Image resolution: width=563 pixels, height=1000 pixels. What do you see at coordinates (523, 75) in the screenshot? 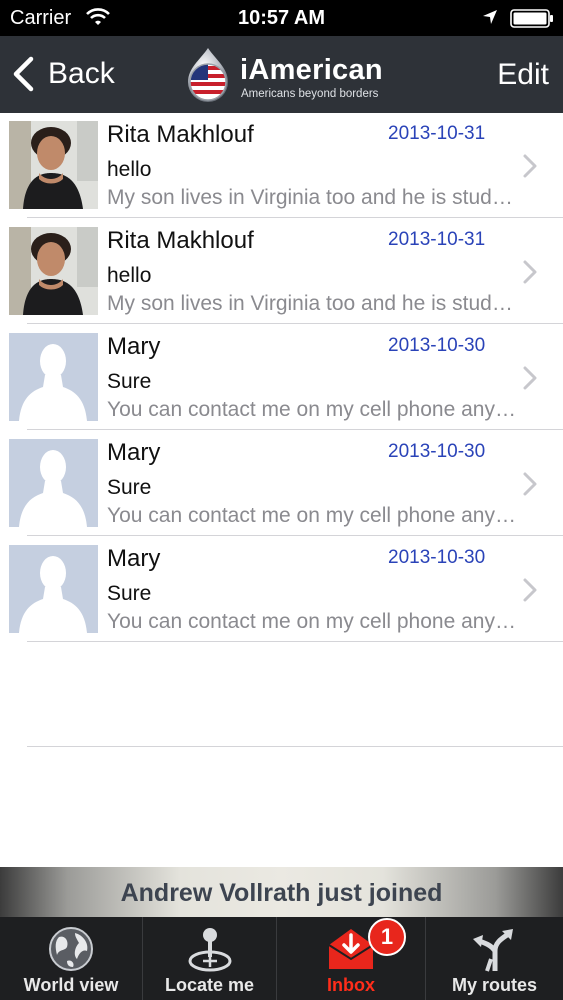
I see `edit-button: Edit` at bounding box center [523, 75].